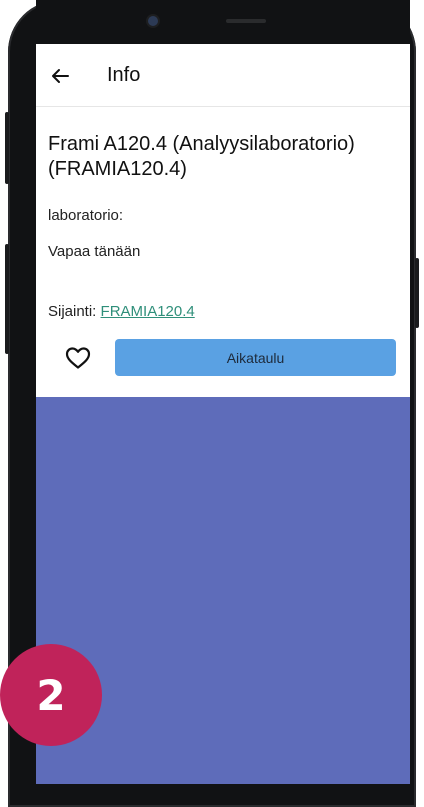  What do you see at coordinates (74, 311) in the screenshot?
I see `location-label: Sijainti:` at bounding box center [74, 311].